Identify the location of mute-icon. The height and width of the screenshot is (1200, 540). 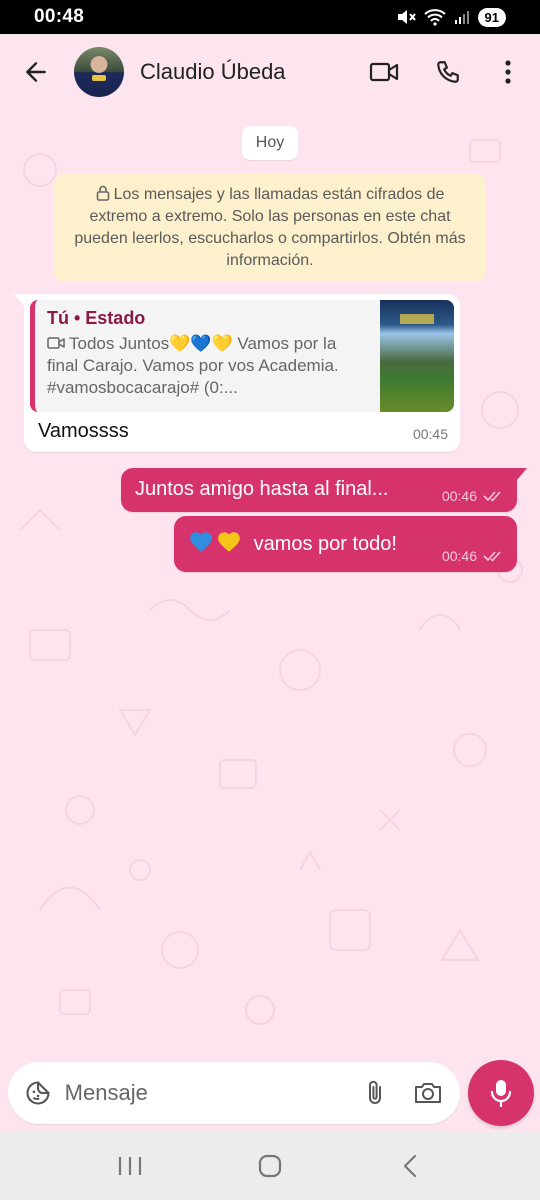
(406, 17).